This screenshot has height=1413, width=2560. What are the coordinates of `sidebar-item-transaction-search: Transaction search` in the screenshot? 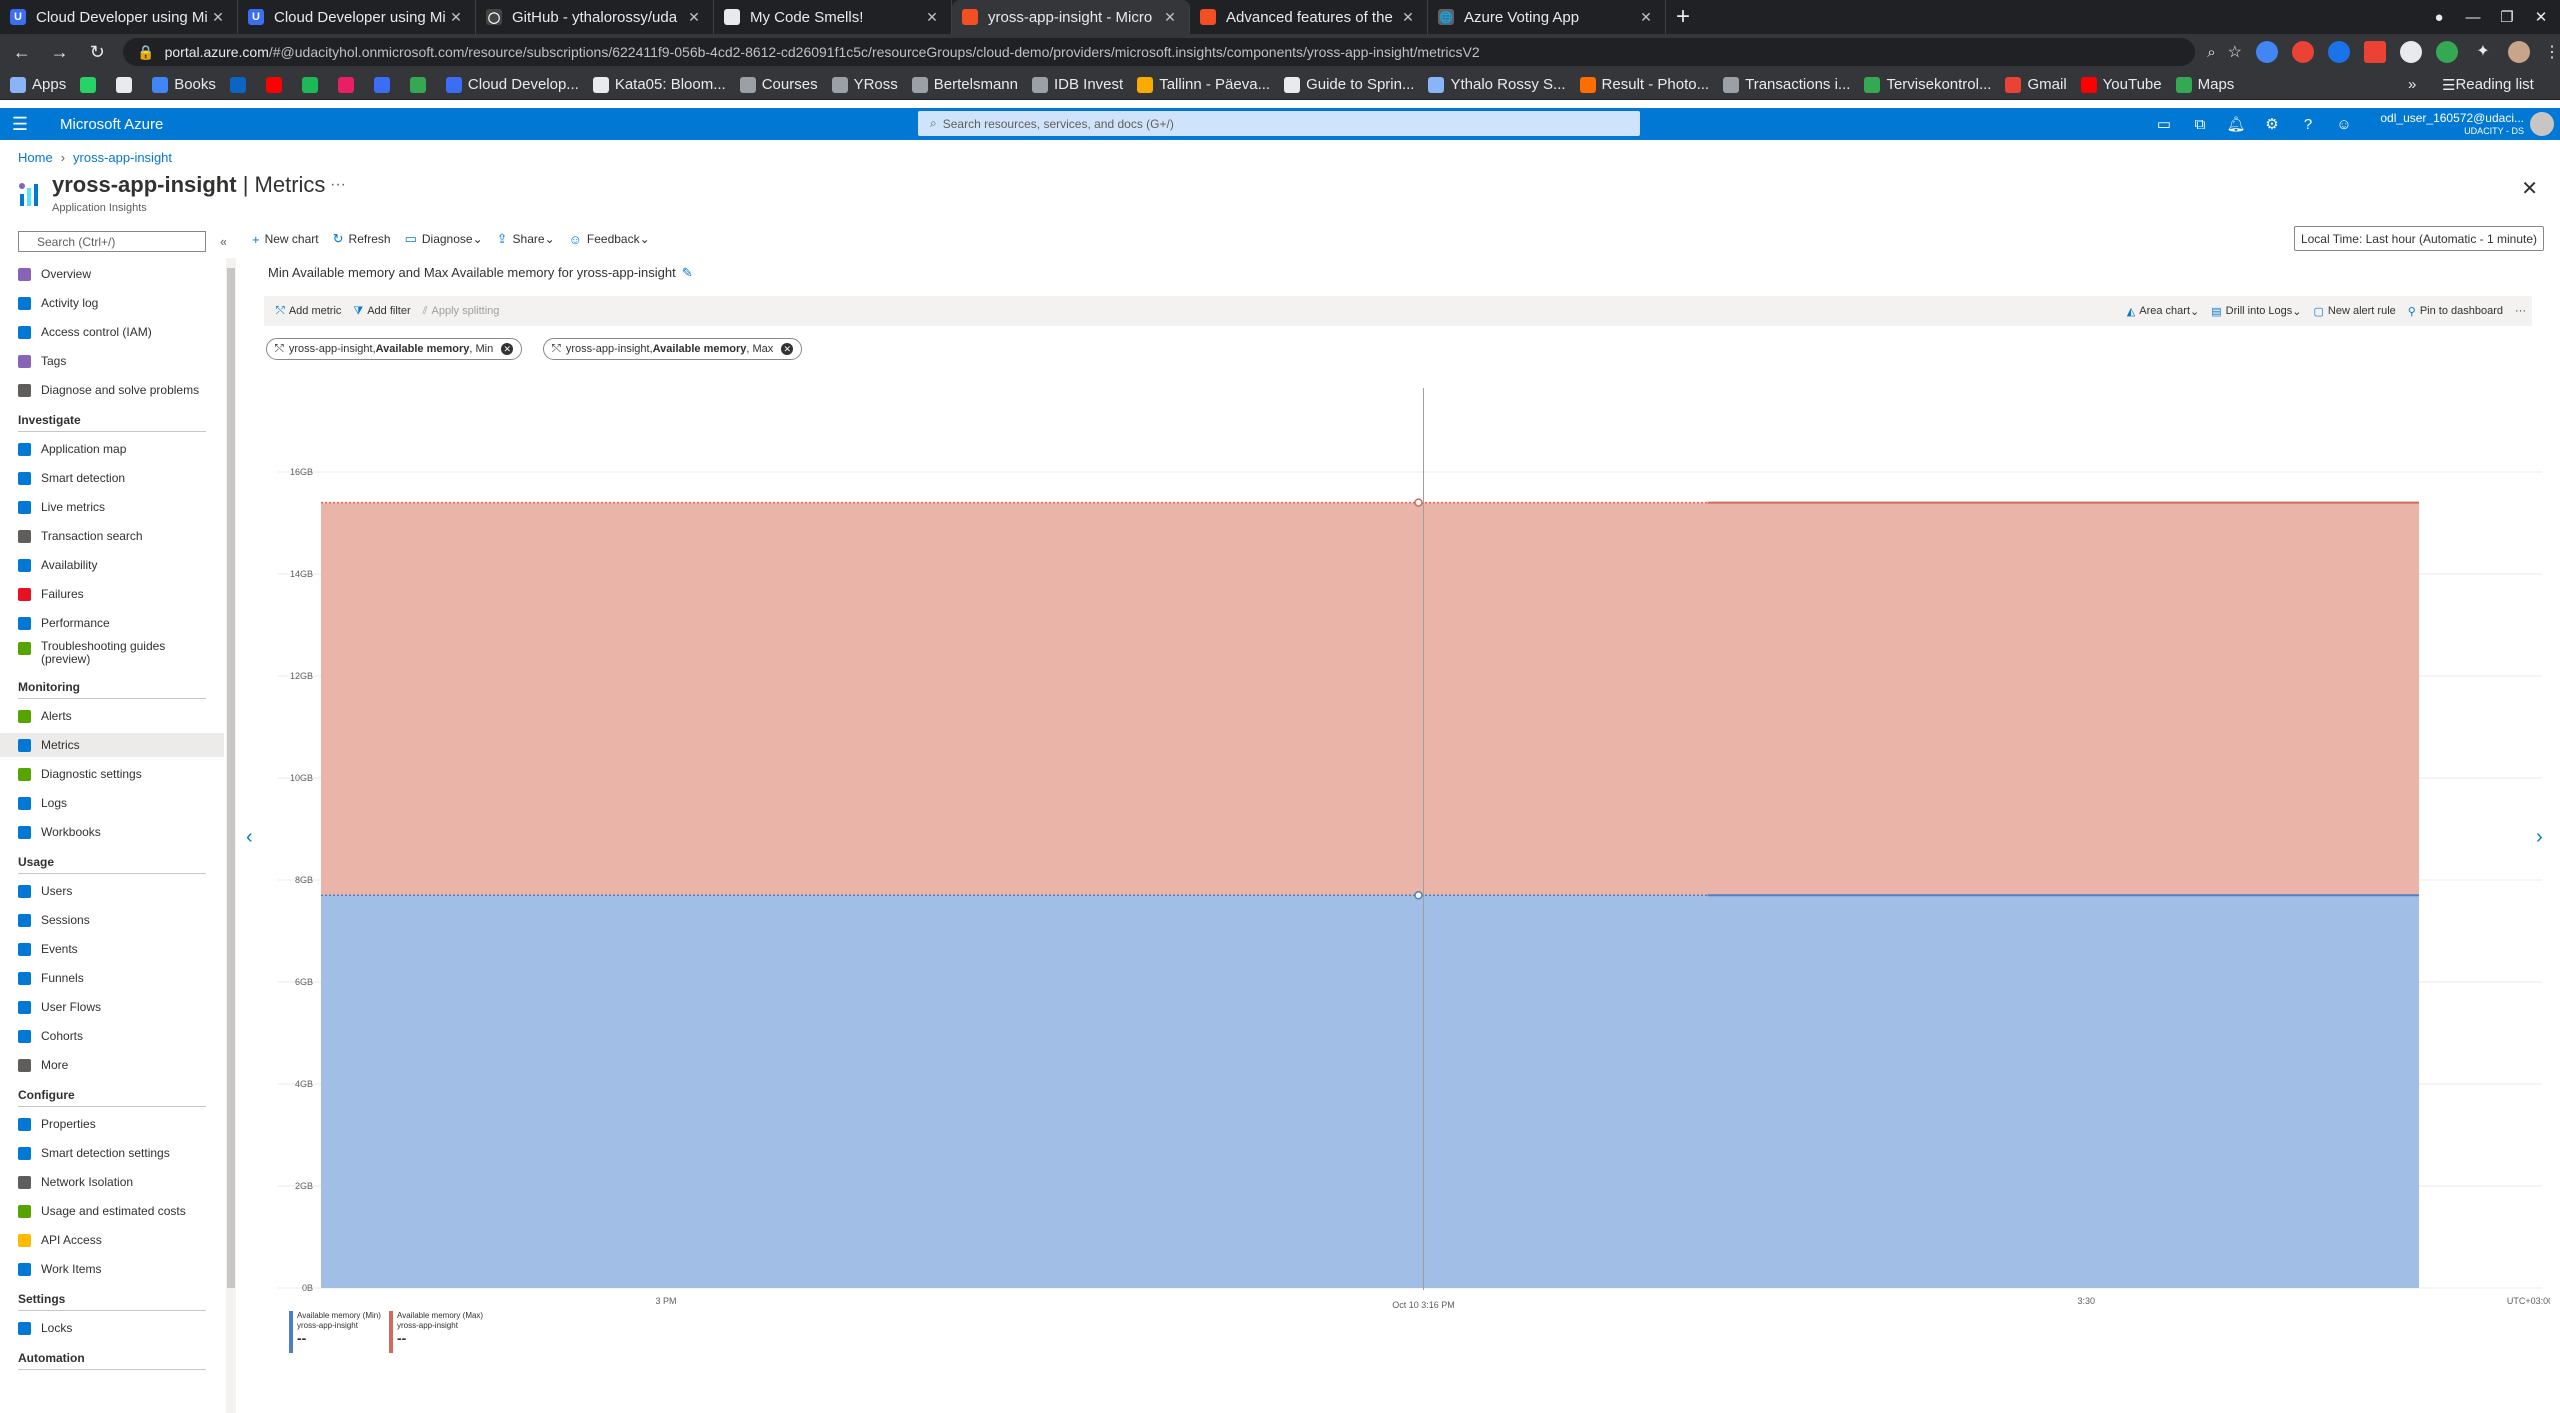 It's located at (121, 536).